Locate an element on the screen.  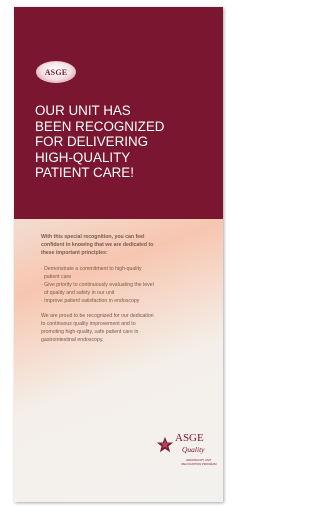
headline-line: HIGH-QUALITY is located at coordinates (83, 157).